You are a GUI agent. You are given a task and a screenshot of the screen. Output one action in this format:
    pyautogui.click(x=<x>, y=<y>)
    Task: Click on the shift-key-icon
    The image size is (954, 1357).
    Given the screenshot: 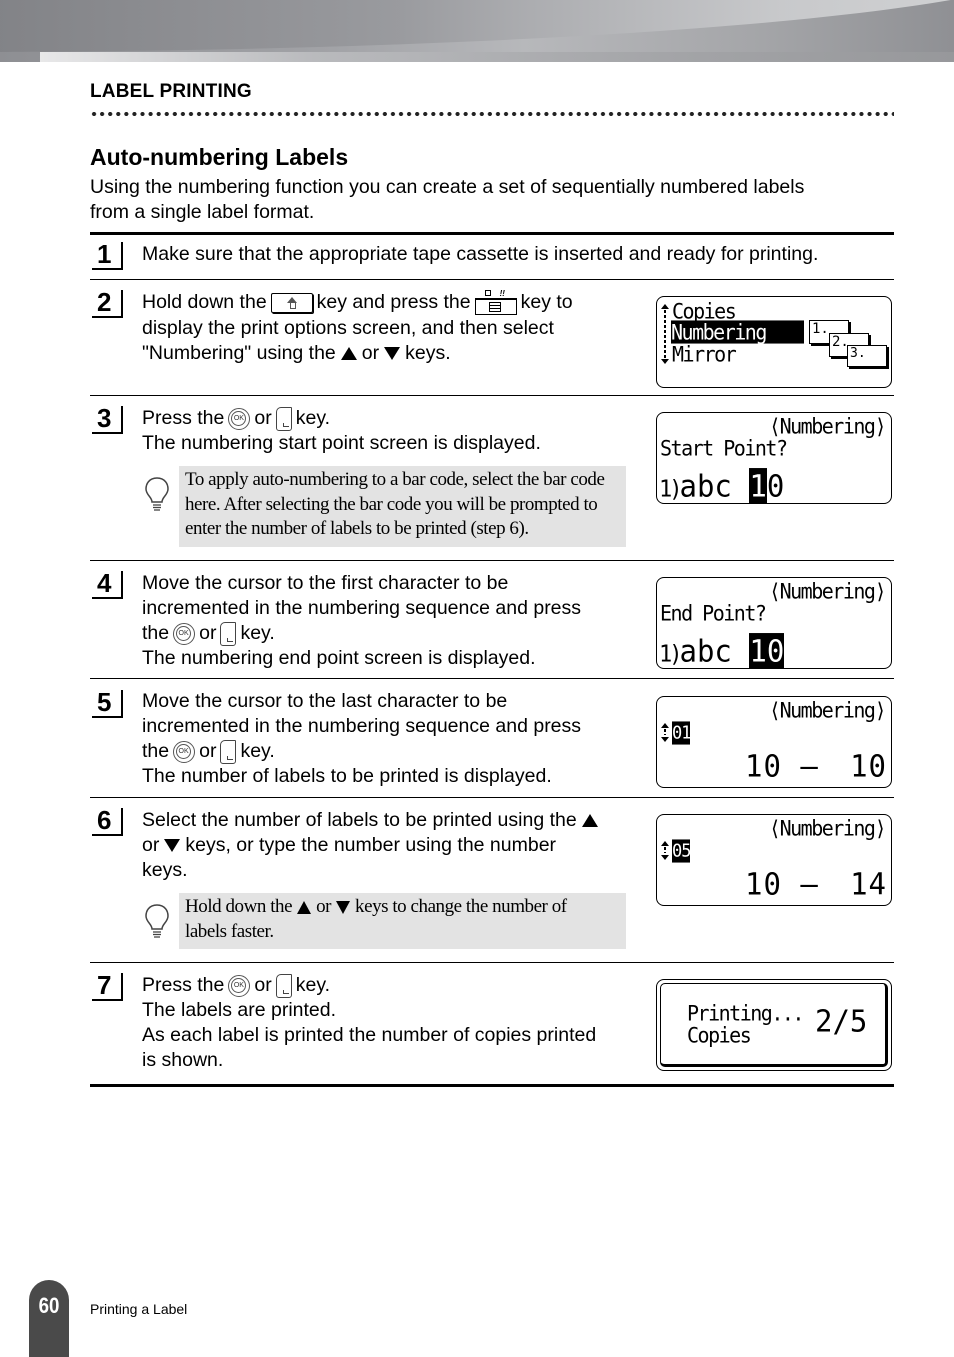 What is the action you would take?
    pyautogui.click(x=291, y=303)
    